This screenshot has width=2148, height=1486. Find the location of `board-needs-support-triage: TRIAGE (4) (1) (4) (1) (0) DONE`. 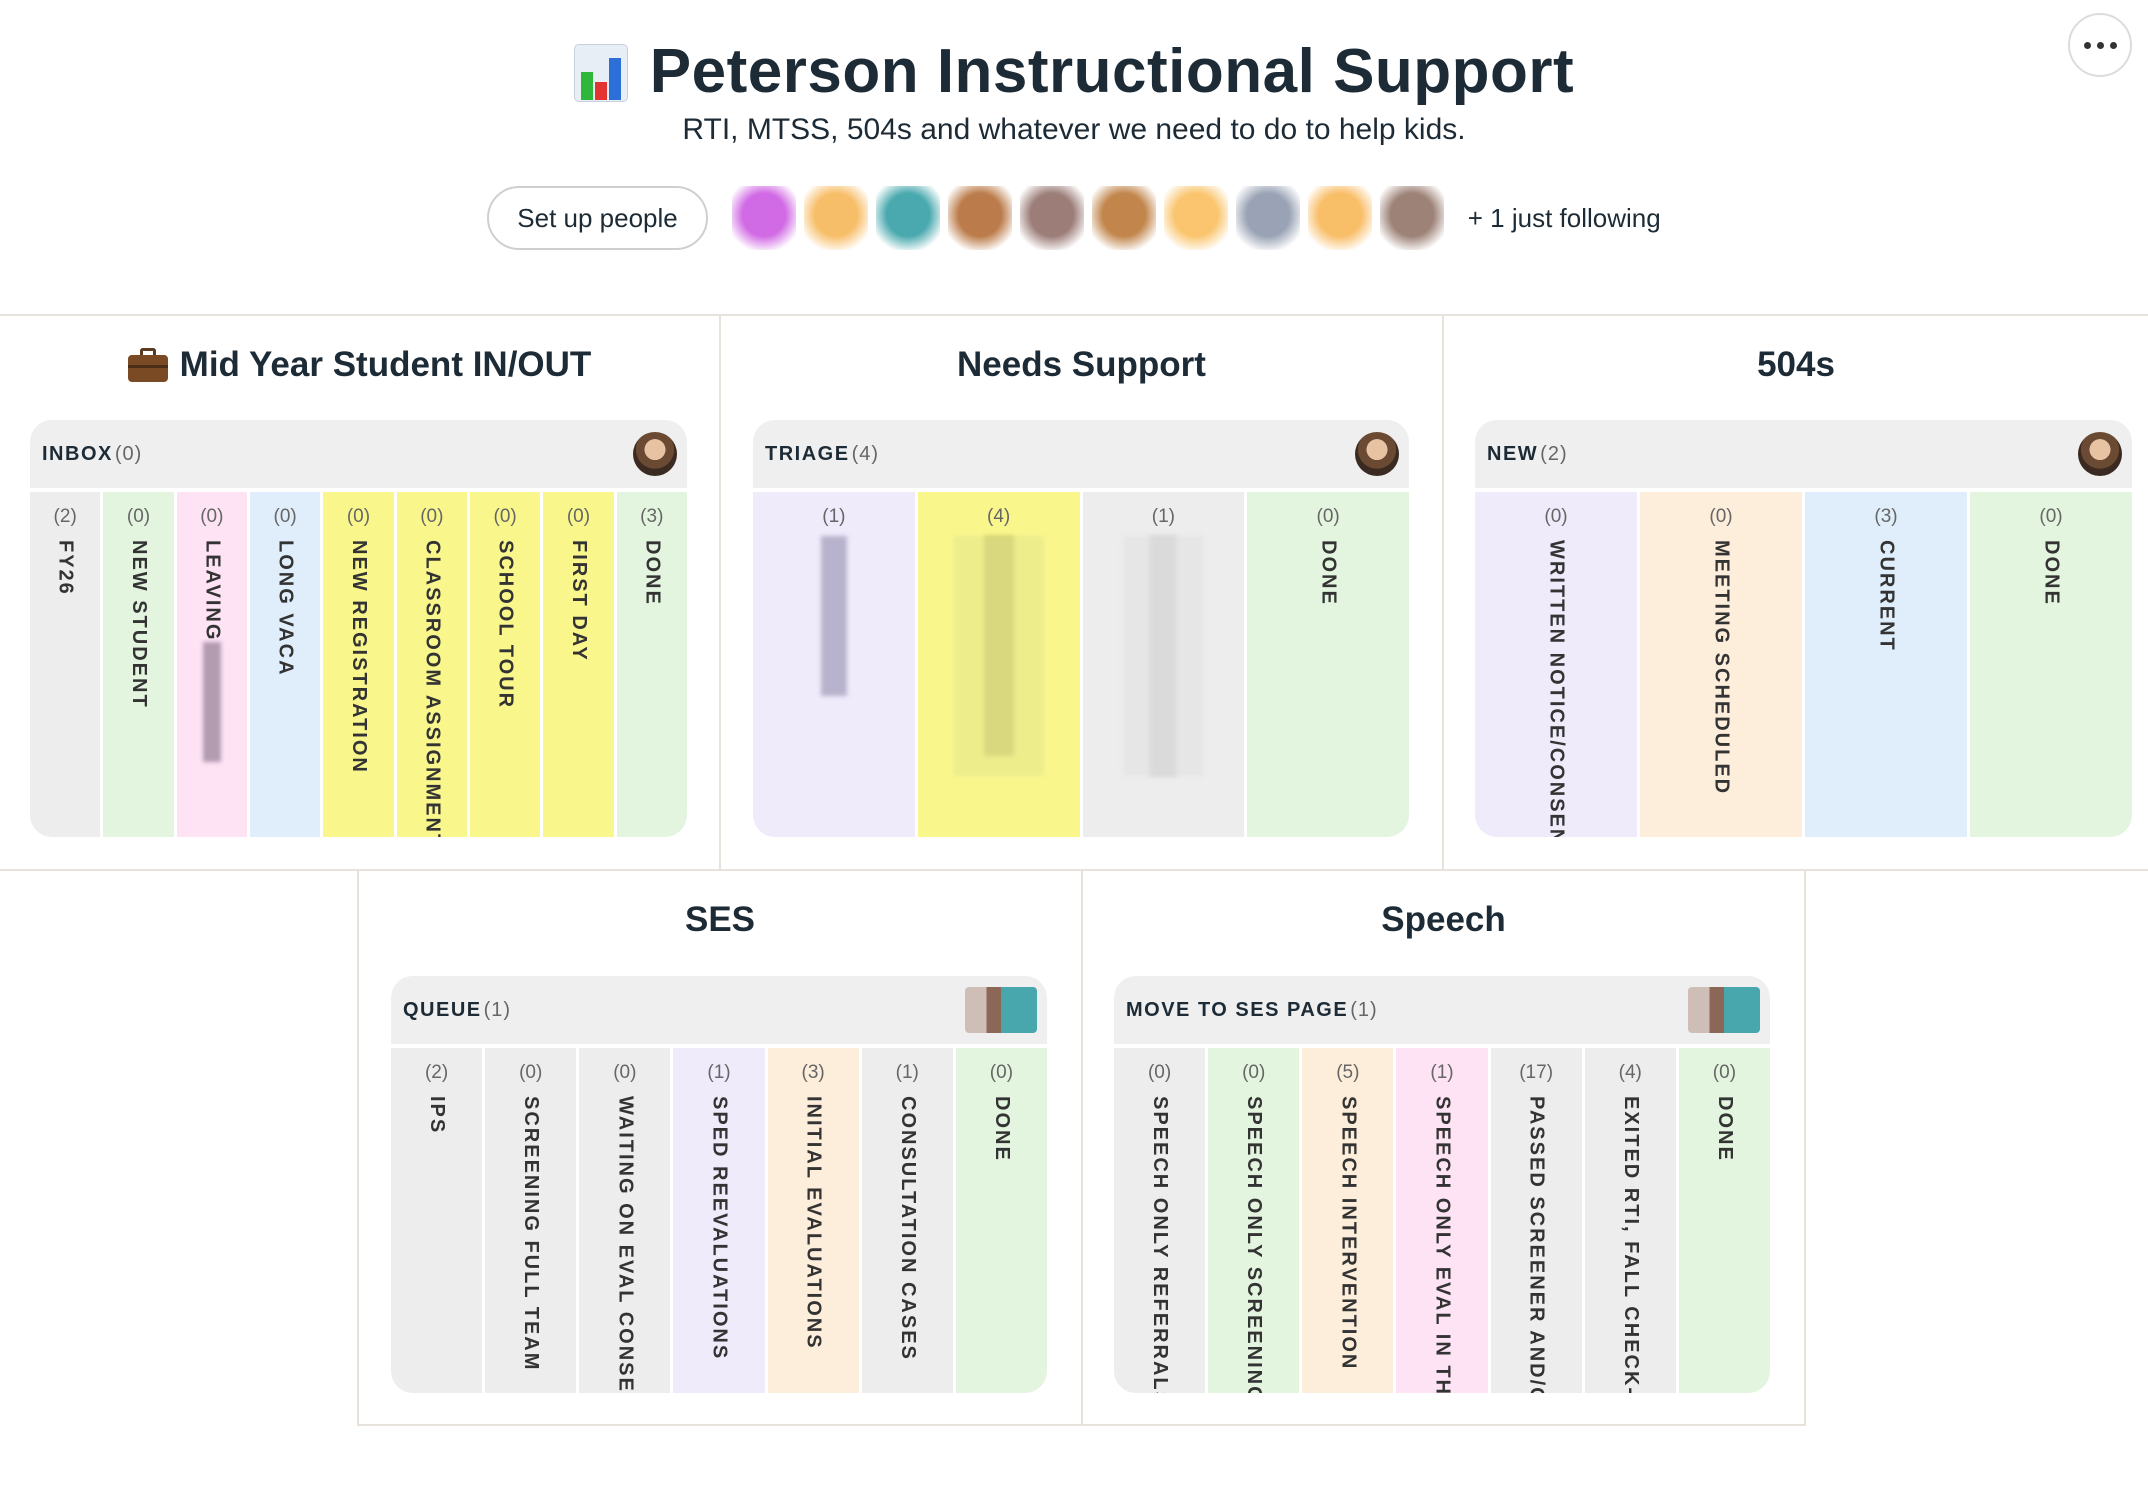

board-needs-support-triage: TRIAGE (4) (1) (4) (1) (0) DONE is located at coordinates (1081, 628).